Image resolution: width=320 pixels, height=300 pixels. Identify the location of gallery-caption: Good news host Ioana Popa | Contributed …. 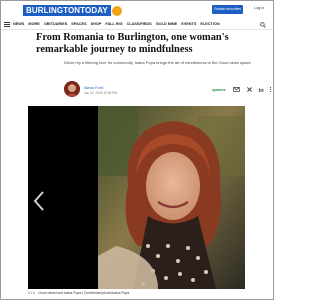
(84, 293).